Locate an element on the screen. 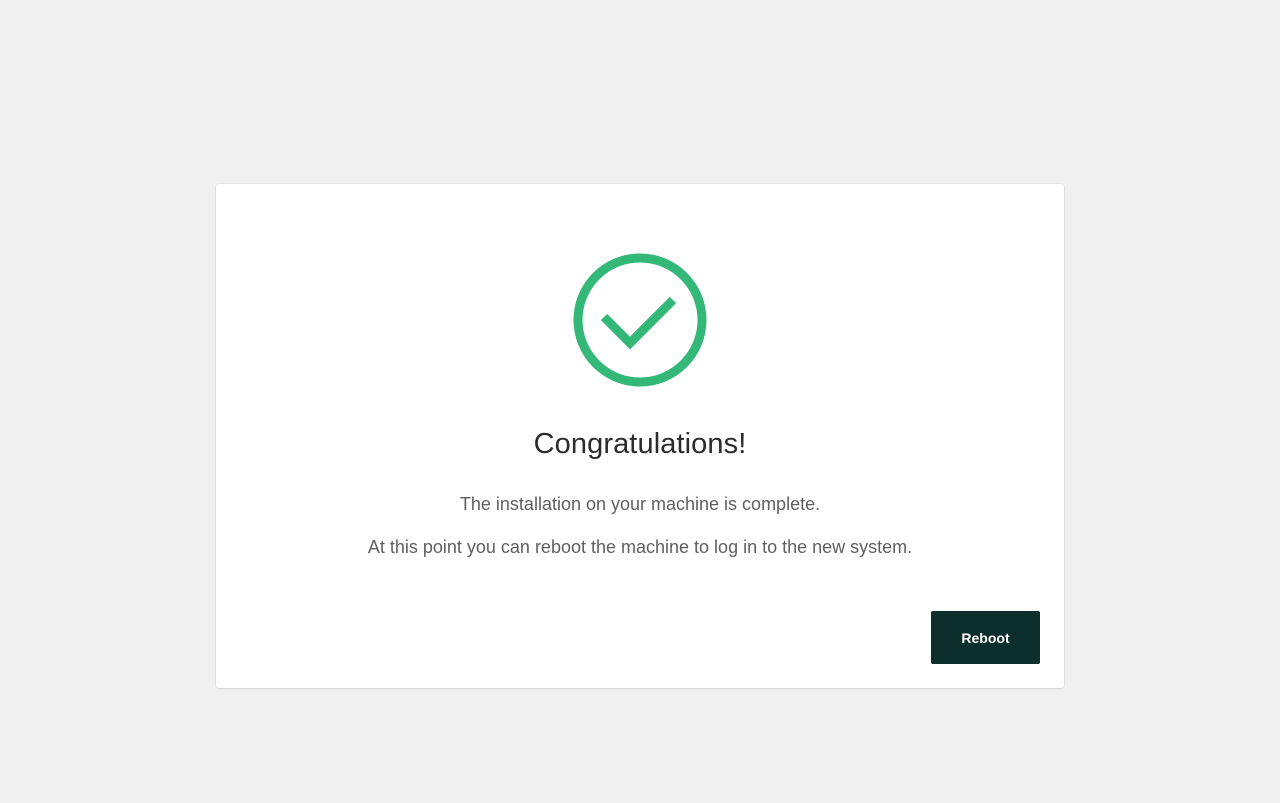 The height and width of the screenshot is (803, 1280). reboot-button: Reboot is located at coordinates (985, 637).